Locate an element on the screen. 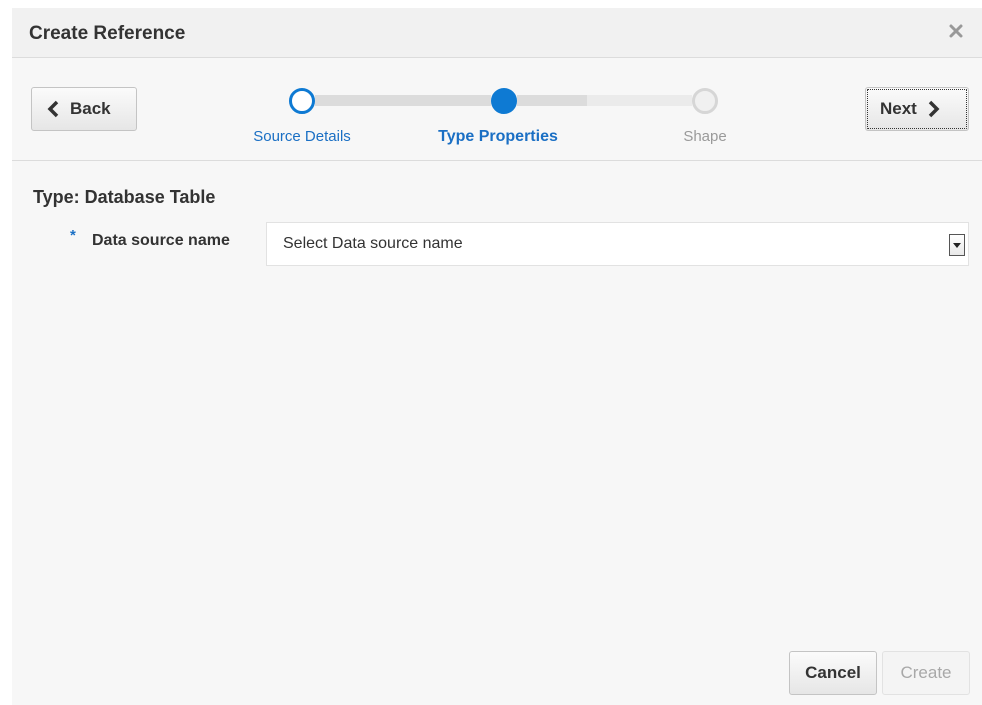  back-button: Back is located at coordinates (84, 109).